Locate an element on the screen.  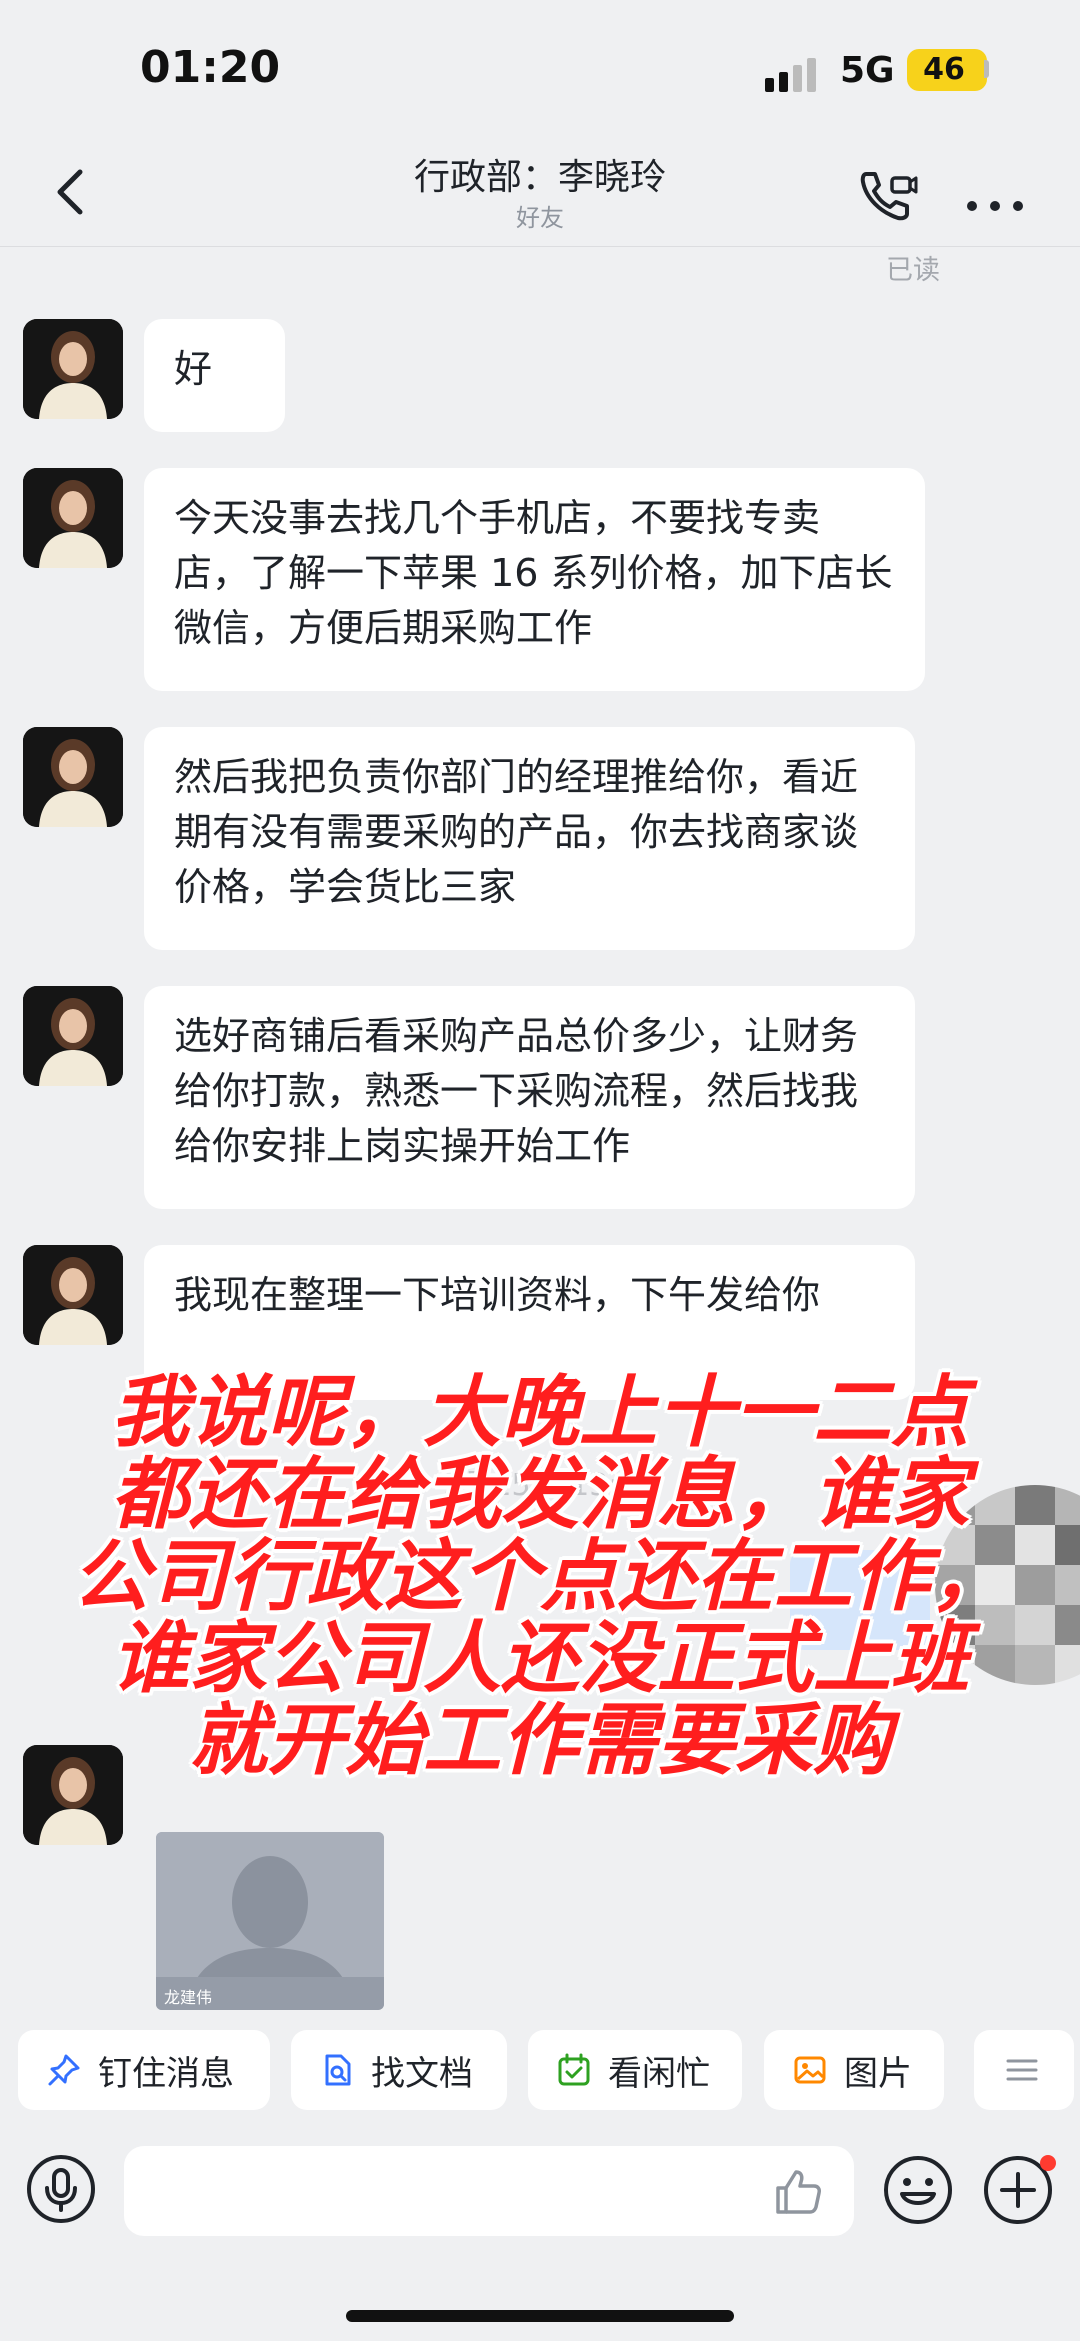
status-bar: 01:20 5G 46 is located at coordinates (540, 70).